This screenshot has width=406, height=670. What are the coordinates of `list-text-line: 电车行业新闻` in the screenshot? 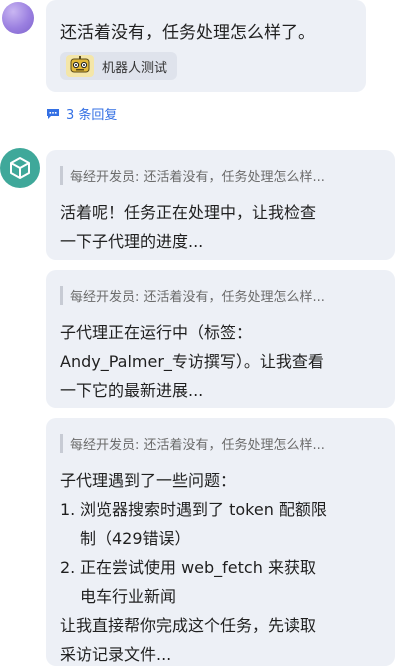 It's located at (128, 596).